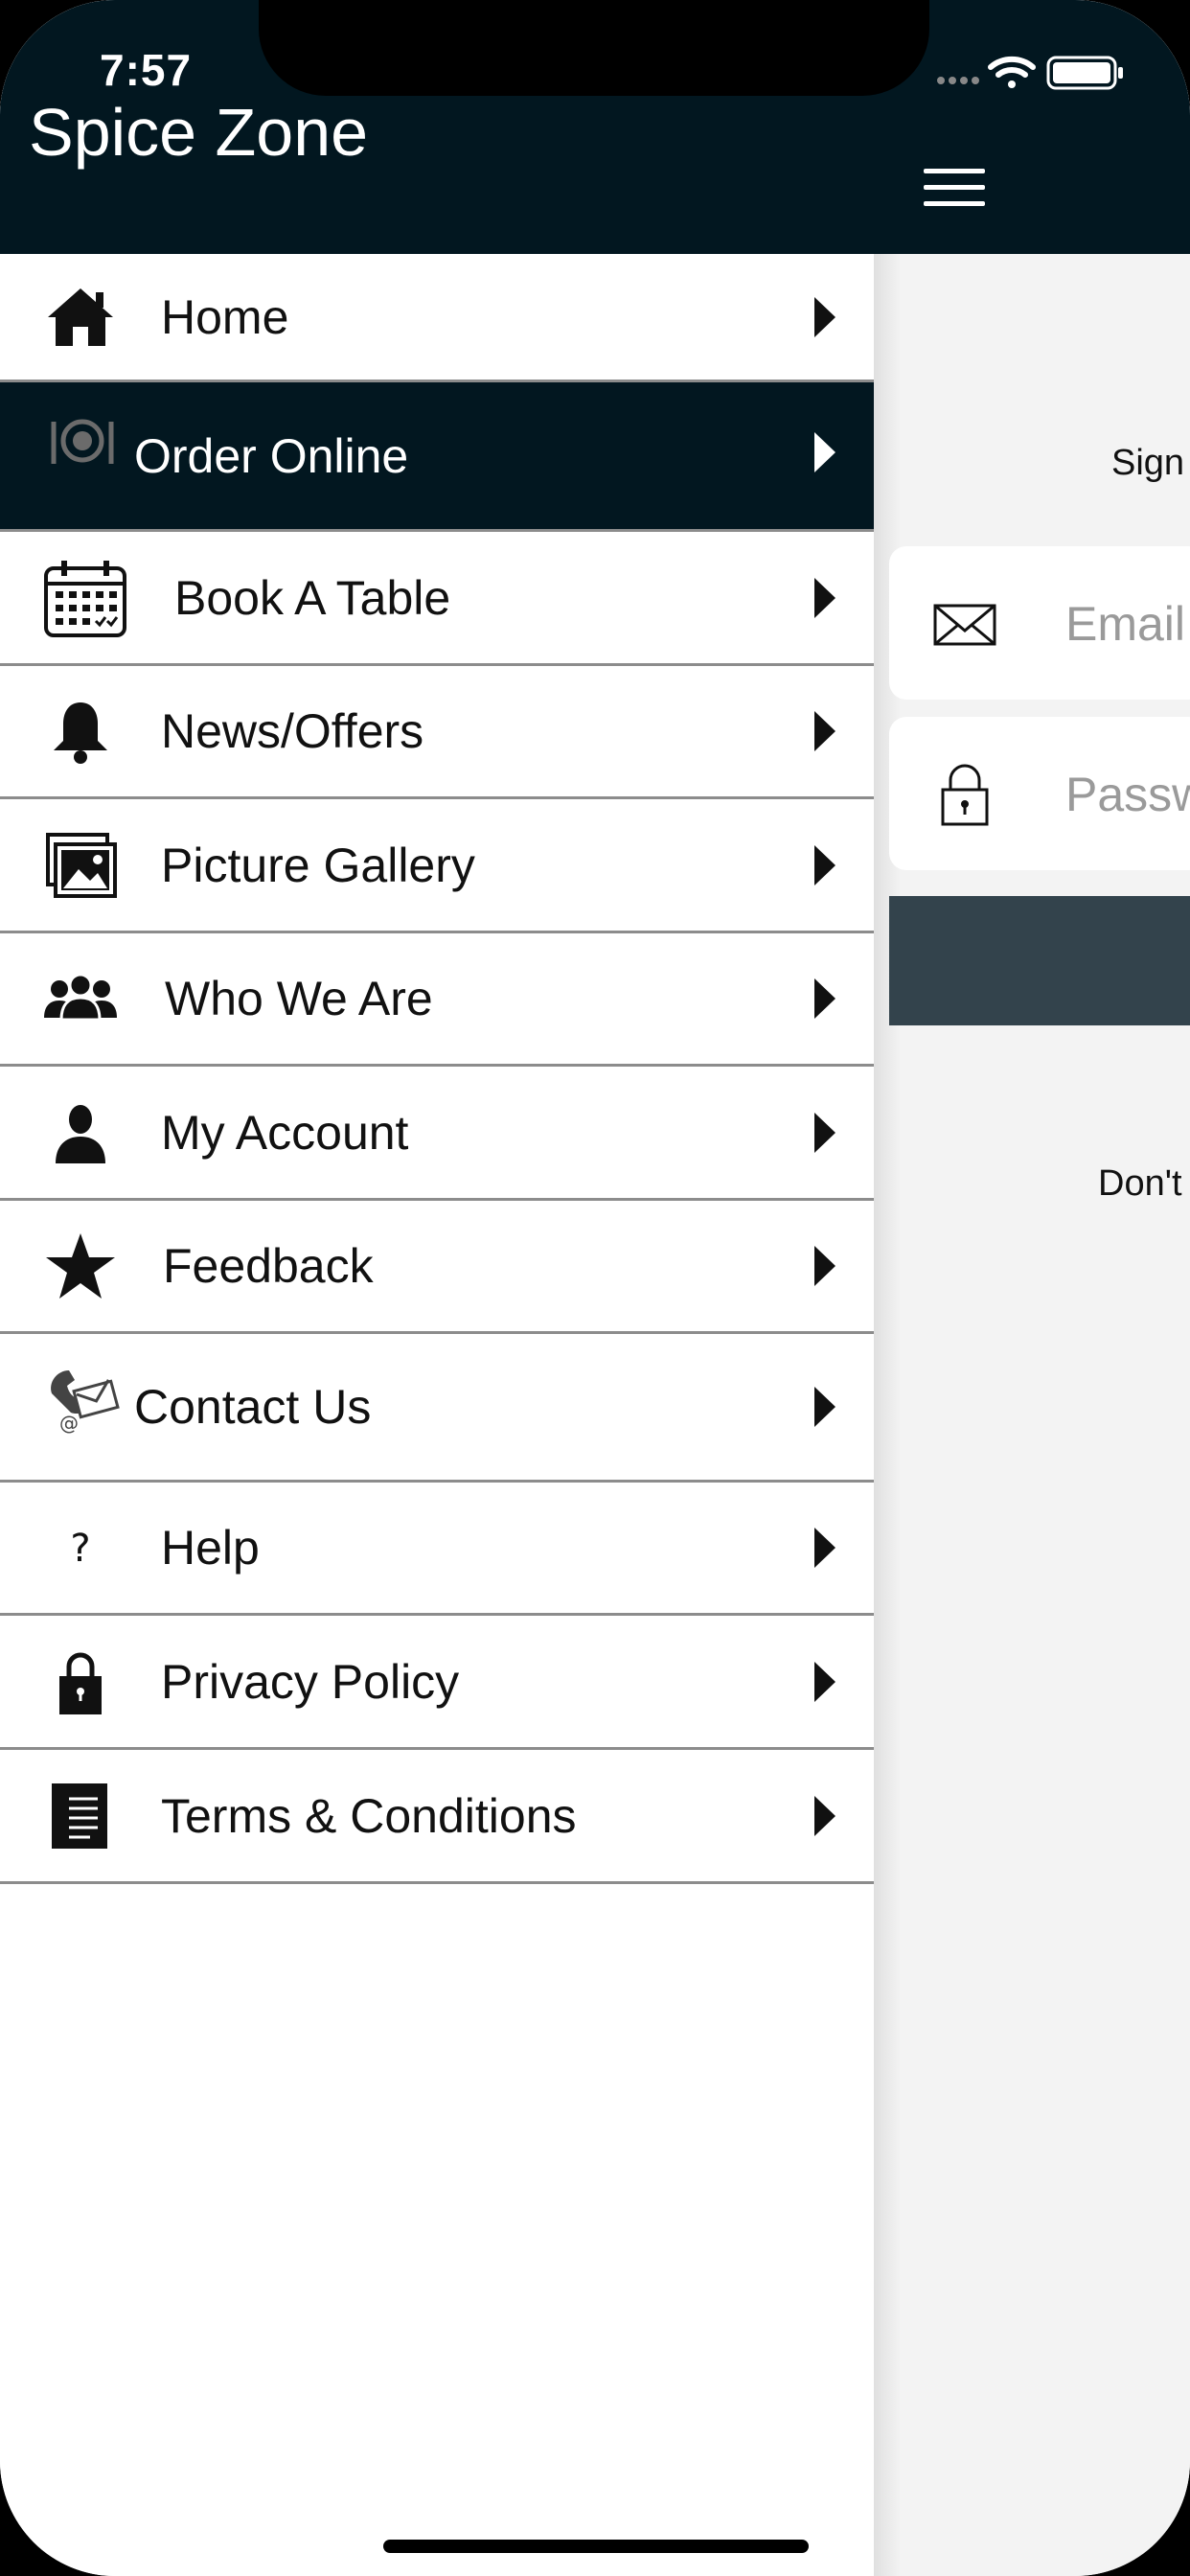  What do you see at coordinates (1084, 73) in the screenshot?
I see `battery-icon` at bounding box center [1084, 73].